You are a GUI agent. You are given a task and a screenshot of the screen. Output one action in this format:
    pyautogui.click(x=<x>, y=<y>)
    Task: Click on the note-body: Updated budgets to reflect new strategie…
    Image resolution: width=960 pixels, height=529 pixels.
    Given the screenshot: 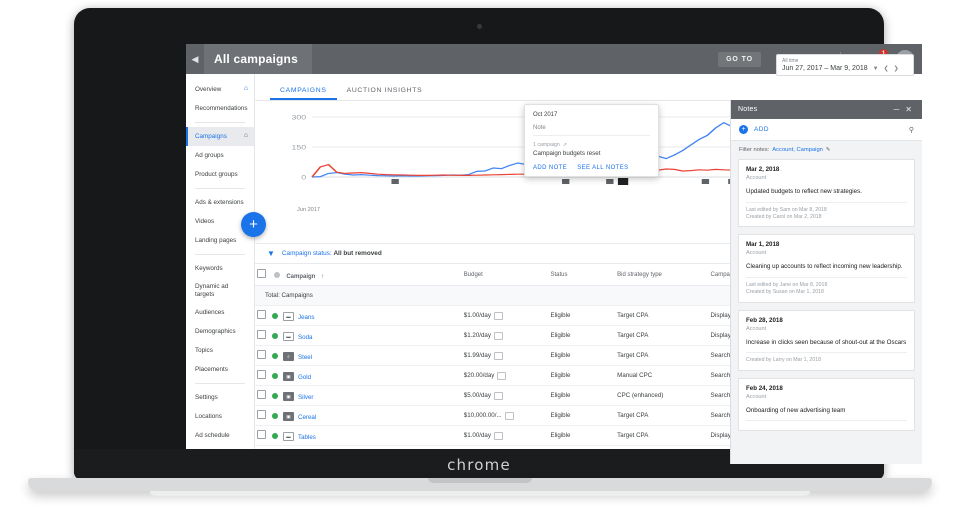 What is the action you would take?
    pyautogui.click(x=826, y=195)
    